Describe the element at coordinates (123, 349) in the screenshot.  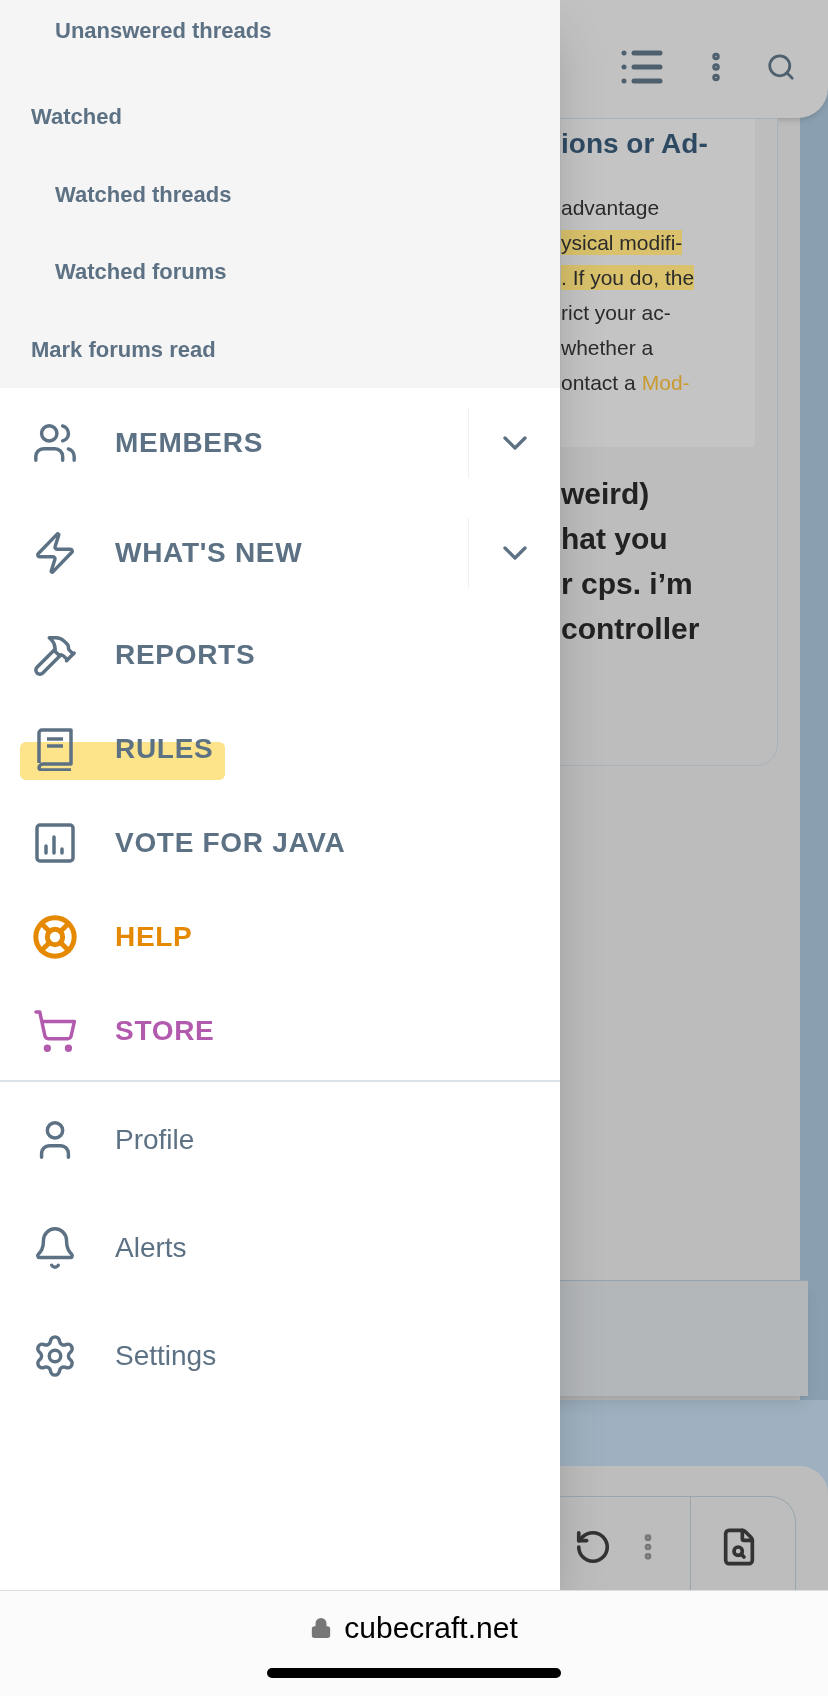
I see `menu-link: Mark forums read` at that location.